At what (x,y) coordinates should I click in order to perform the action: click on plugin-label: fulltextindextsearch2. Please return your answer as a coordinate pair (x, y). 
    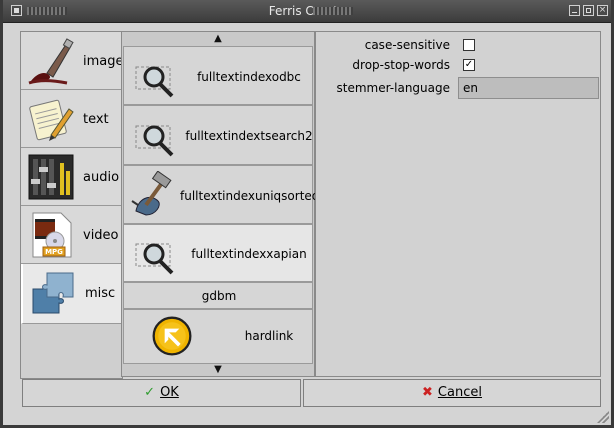
    Looking at the image, I should click on (249, 136).